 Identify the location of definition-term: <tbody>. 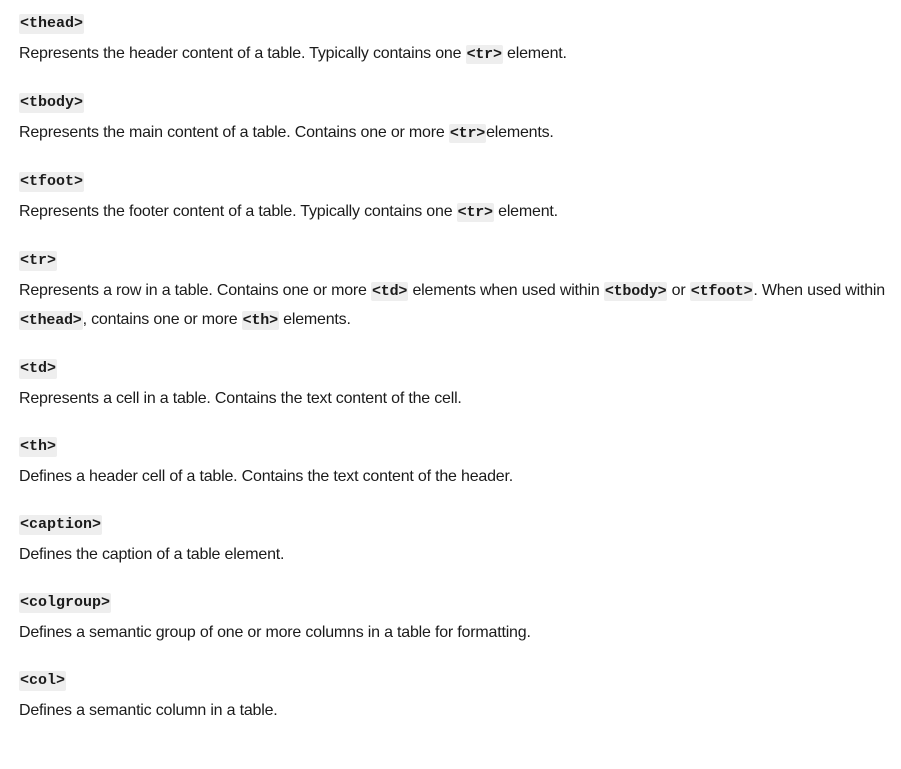
(52, 103).